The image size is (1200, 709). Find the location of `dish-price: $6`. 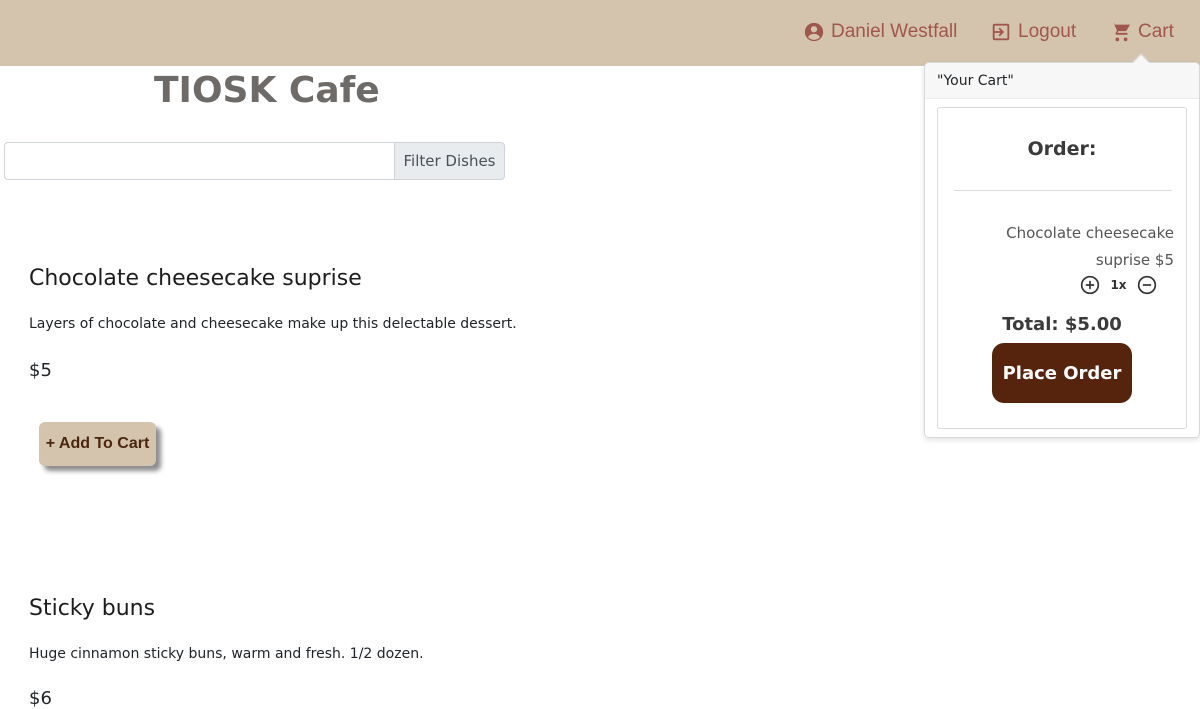

dish-price: $6 is located at coordinates (40, 698).